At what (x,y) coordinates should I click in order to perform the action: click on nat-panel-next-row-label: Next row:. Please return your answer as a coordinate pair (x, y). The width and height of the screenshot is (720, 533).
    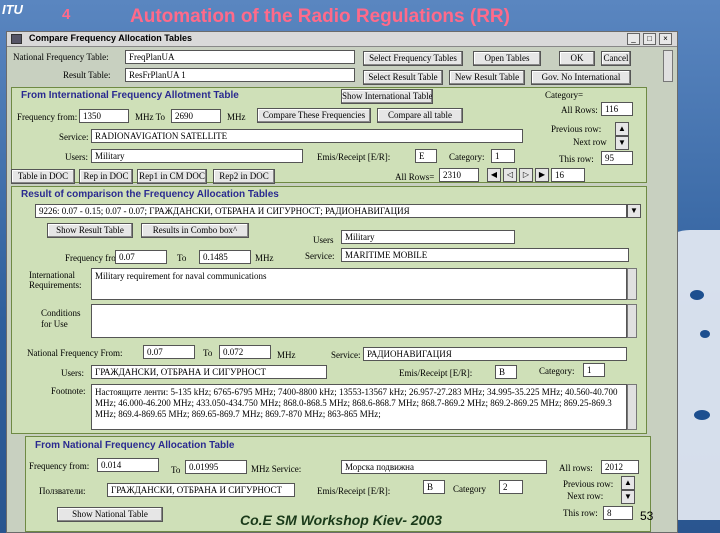
    Looking at the image, I should click on (585, 496).